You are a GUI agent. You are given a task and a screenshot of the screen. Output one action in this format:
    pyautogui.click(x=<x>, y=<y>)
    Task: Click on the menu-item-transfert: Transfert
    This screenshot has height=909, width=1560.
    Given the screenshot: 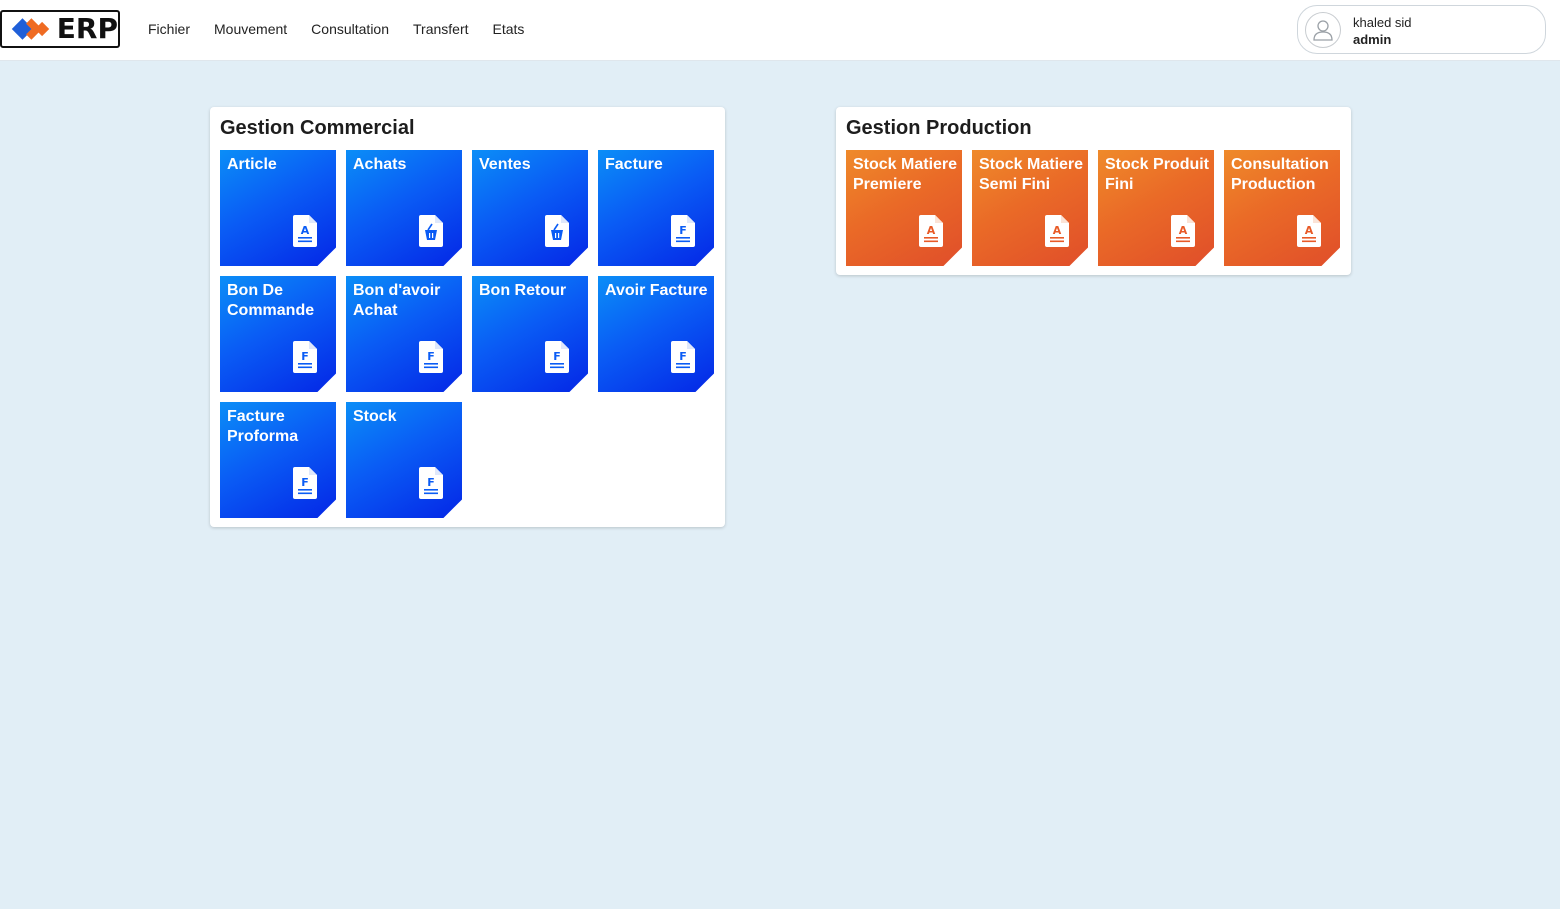 What is the action you would take?
    pyautogui.click(x=441, y=29)
    